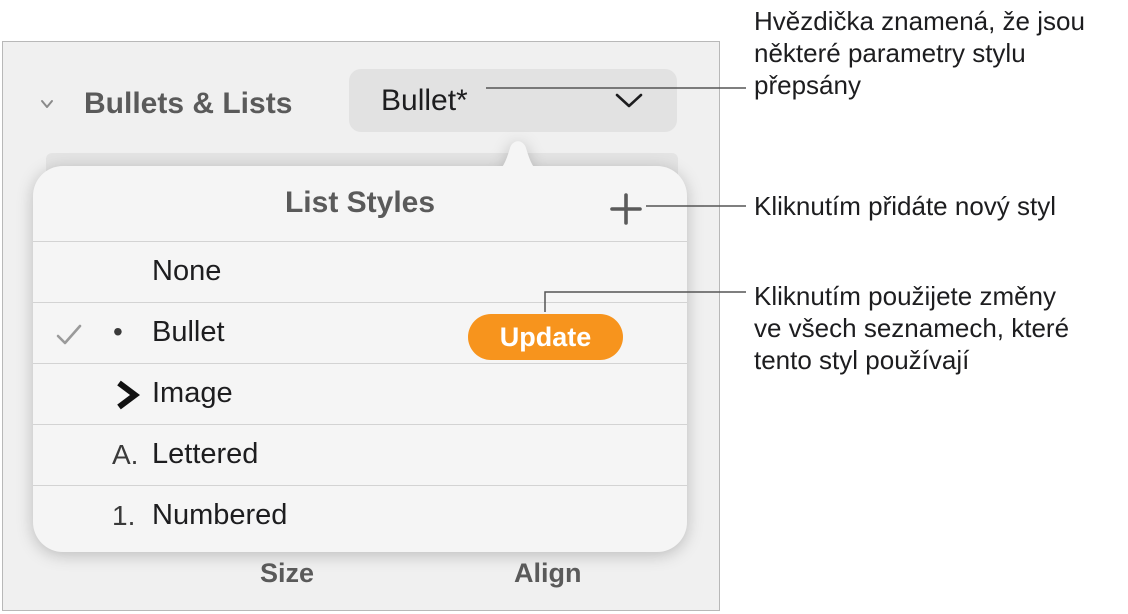 The height and width of the screenshot is (614, 1128). I want to click on list-style-label: Bullet, so click(188, 332).